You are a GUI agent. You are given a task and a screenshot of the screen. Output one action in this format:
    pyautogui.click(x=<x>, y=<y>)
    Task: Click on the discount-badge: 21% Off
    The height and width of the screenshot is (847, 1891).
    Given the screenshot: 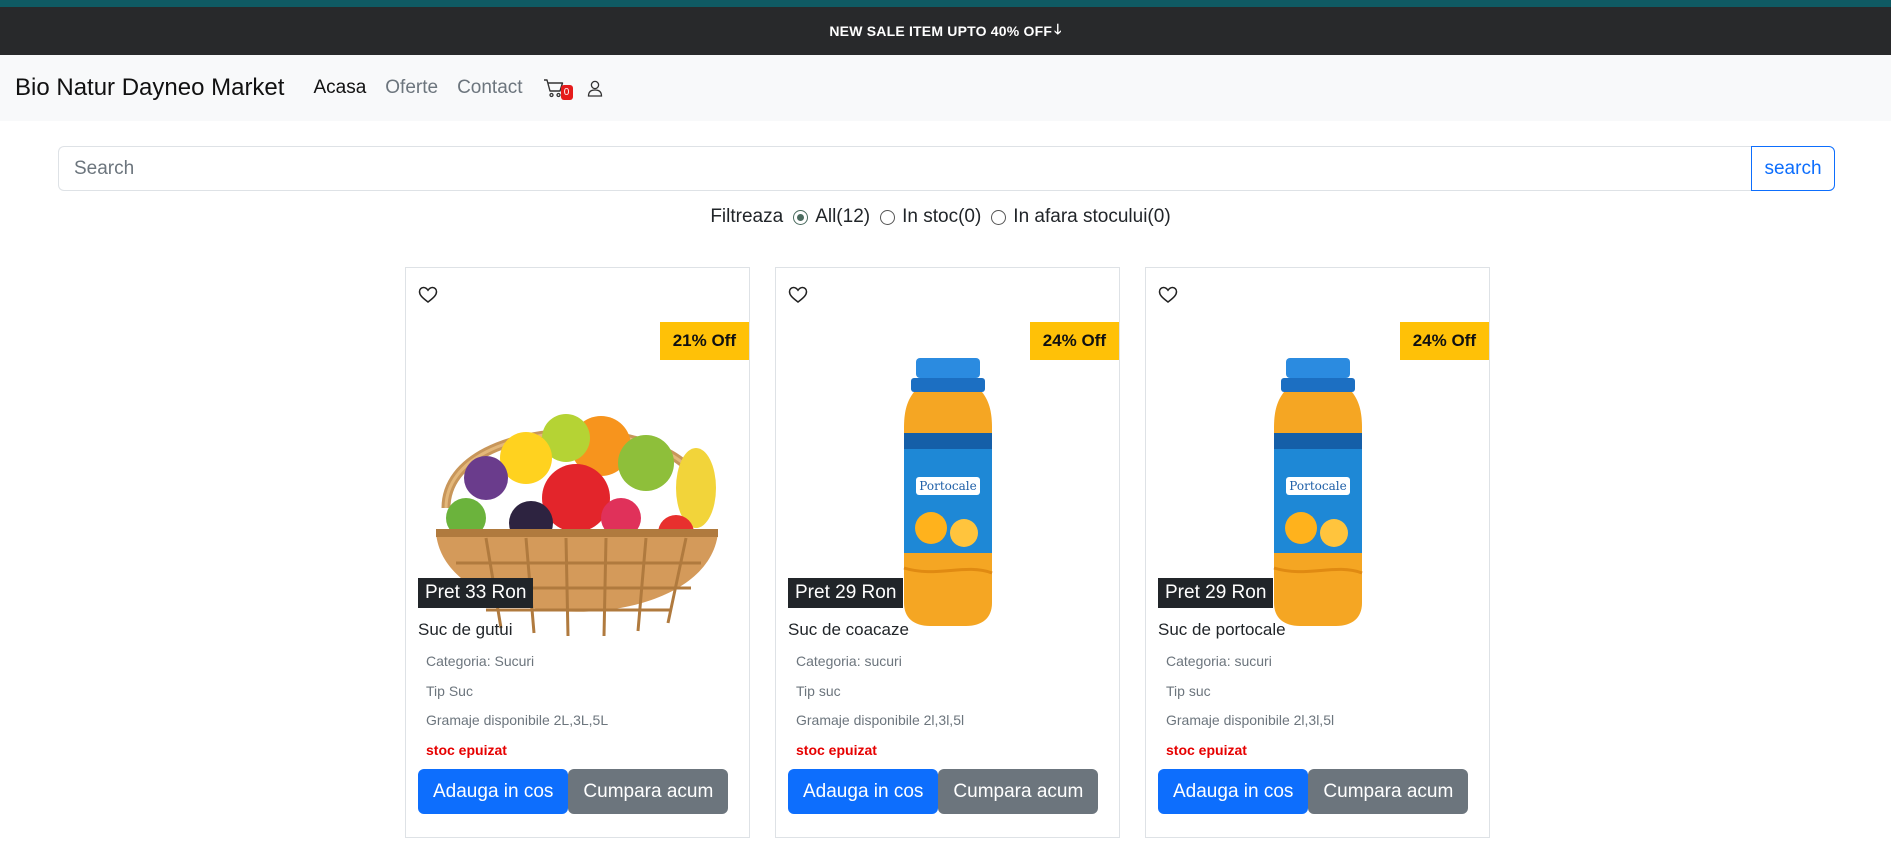 What is the action you would take?
    pyautogui.click(x=704, y=341)
    